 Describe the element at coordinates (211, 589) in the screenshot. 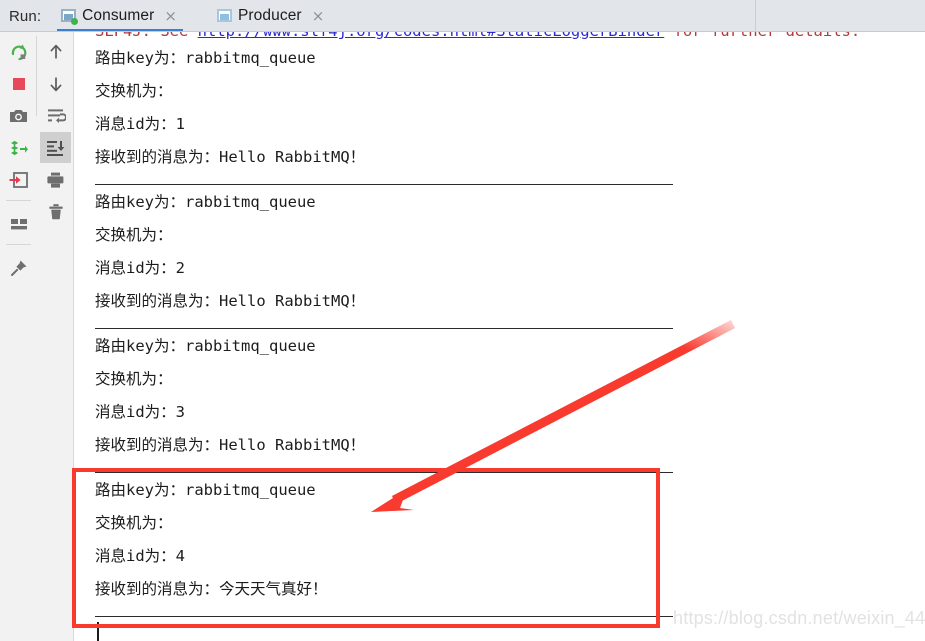

I see `console-line-message-body: 接收到的消息为：今天天气真好！` at that location.